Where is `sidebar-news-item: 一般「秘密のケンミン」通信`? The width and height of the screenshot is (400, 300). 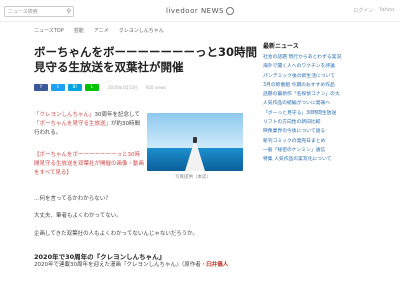 sidebar-news-item: 一般「秘密のケンミン」通信 is located at coordinates (323, 150).